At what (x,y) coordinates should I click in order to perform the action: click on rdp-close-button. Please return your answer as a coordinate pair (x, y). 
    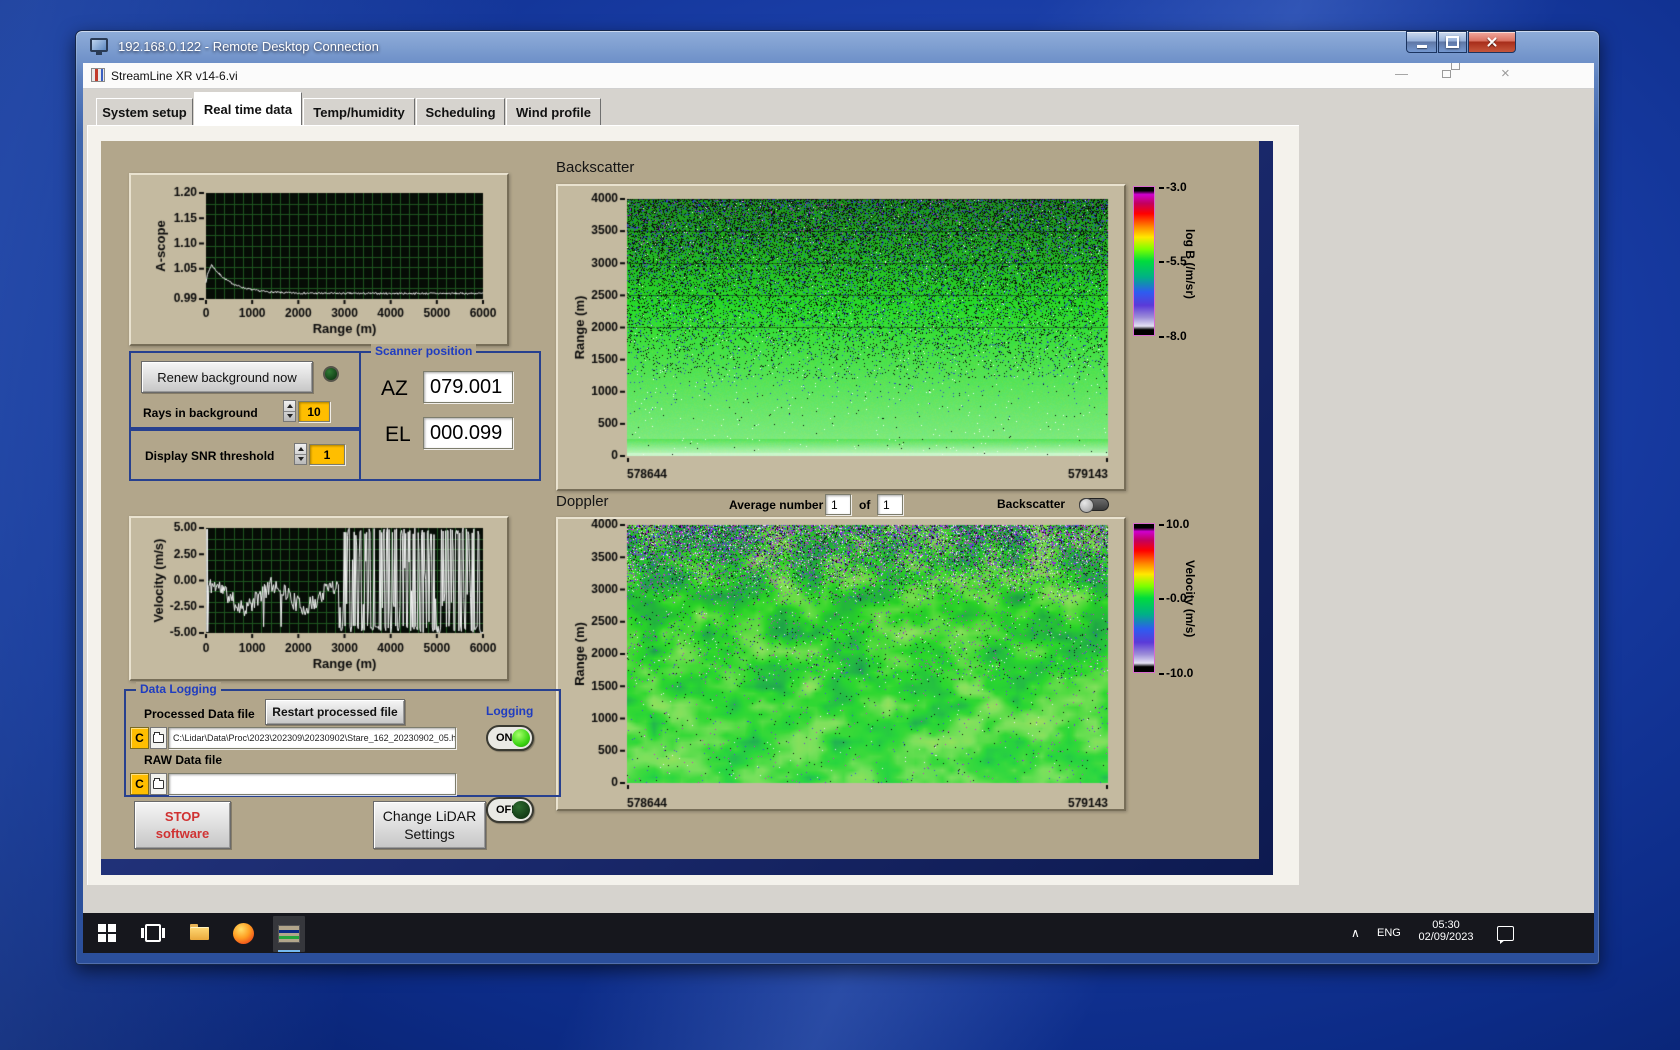
    Looking at the image, I should click on (1492, 42).